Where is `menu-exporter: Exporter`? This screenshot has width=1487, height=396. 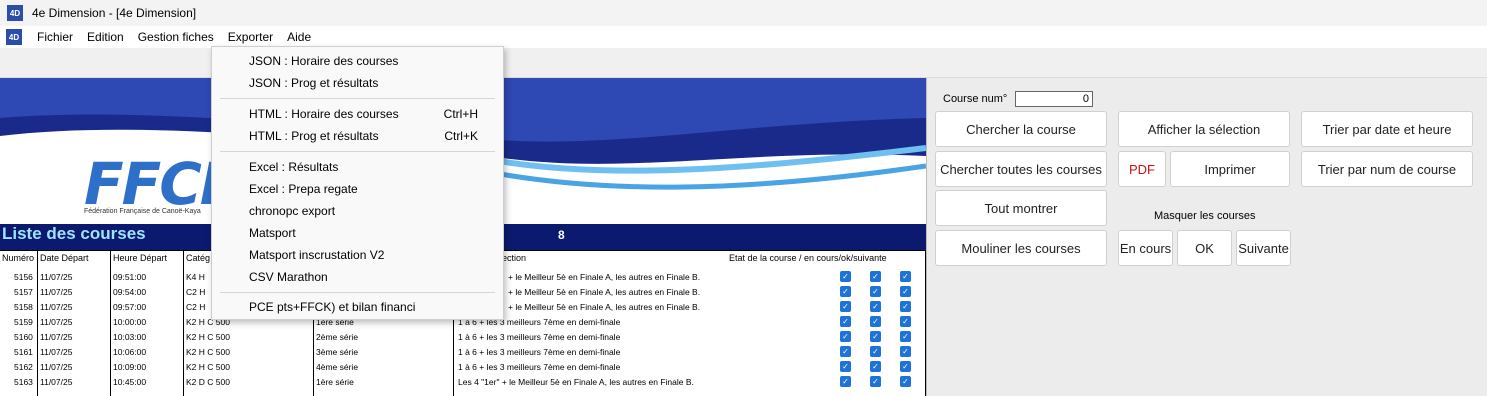
menu-exporter: Exporter is located at coordinates (250, 37).